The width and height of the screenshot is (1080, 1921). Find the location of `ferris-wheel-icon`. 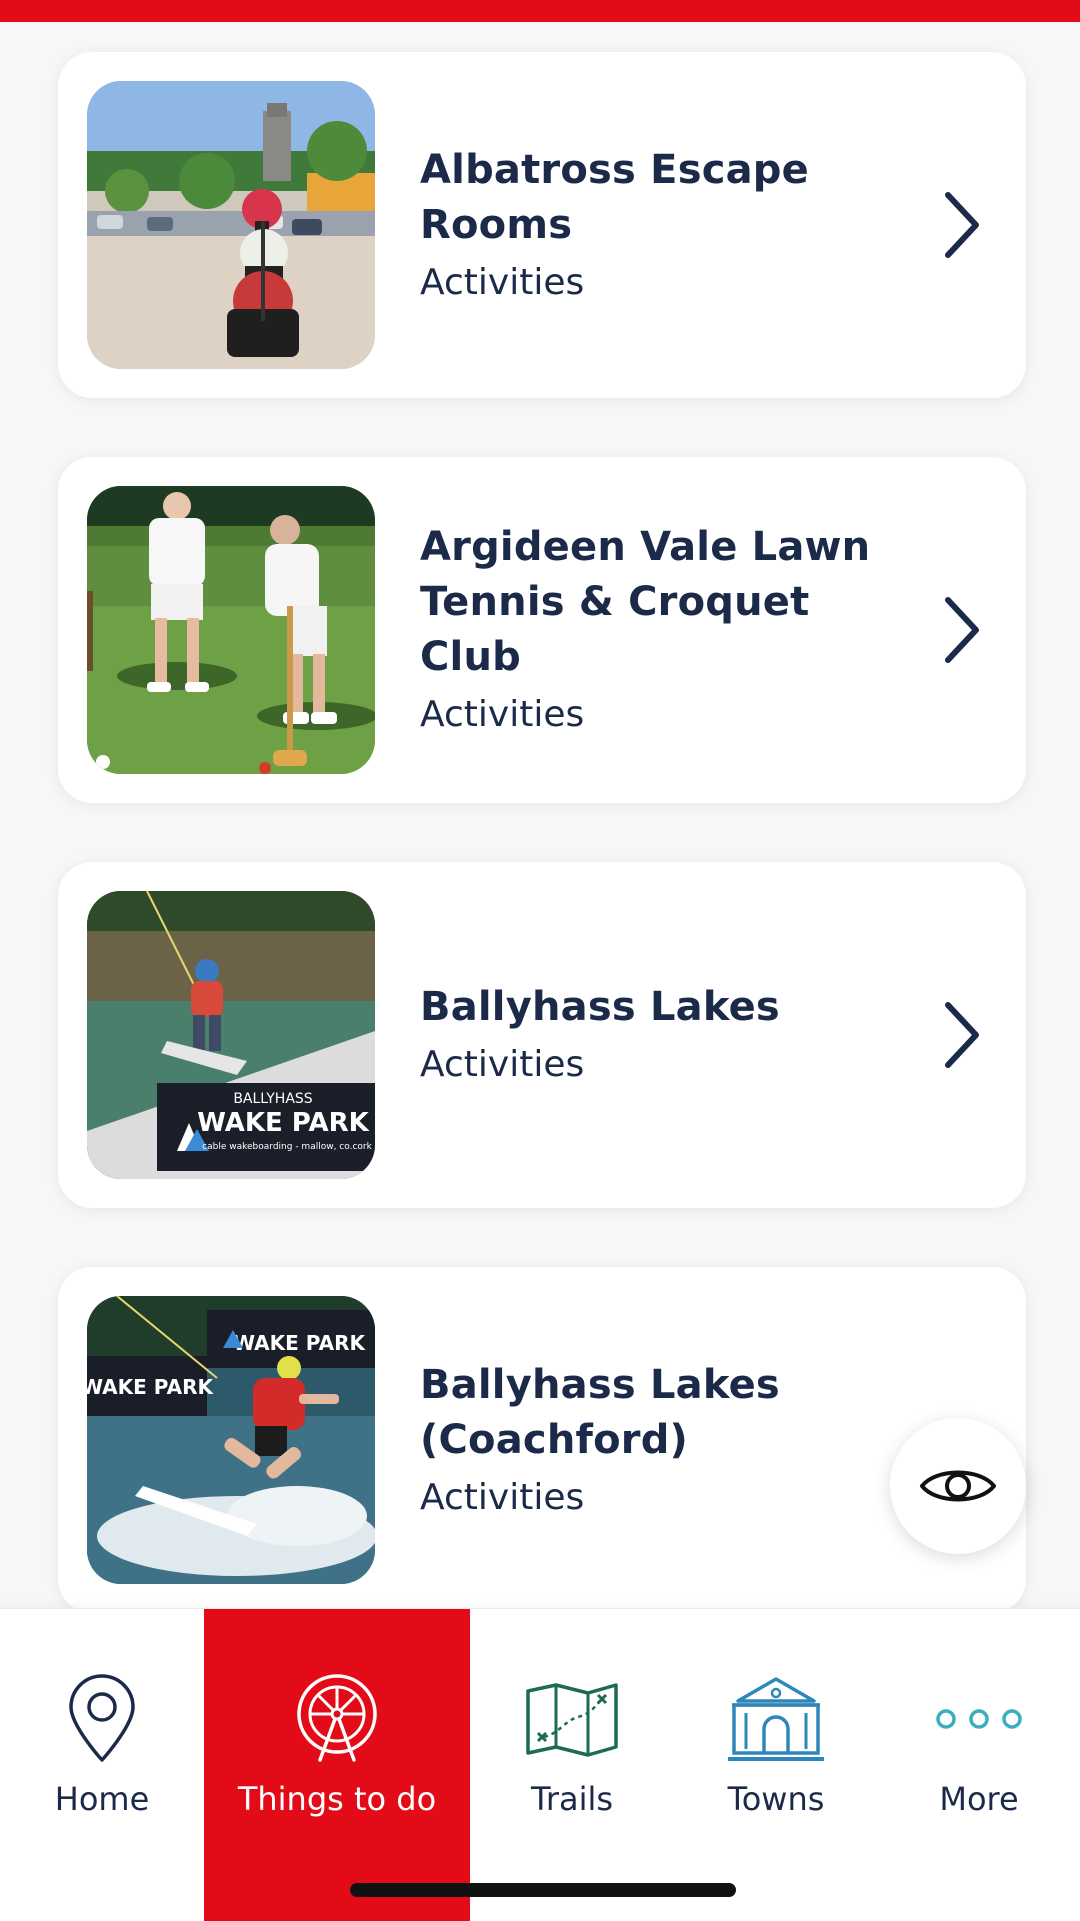

ferris-wheel-icon is located at coordinates (337, 1718).